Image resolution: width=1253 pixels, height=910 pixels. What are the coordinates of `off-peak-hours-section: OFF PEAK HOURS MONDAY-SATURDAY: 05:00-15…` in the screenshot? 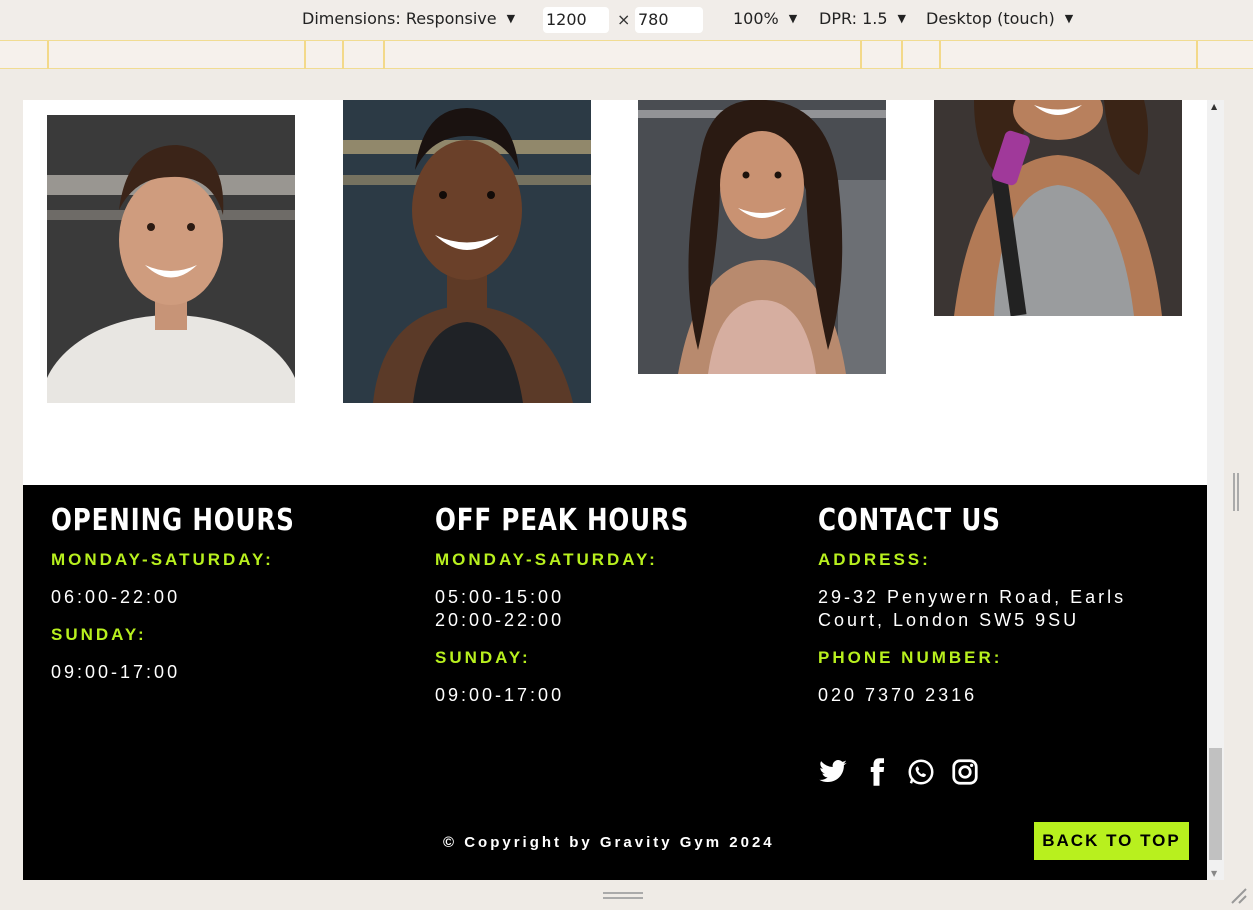 It's located at (615, 605).